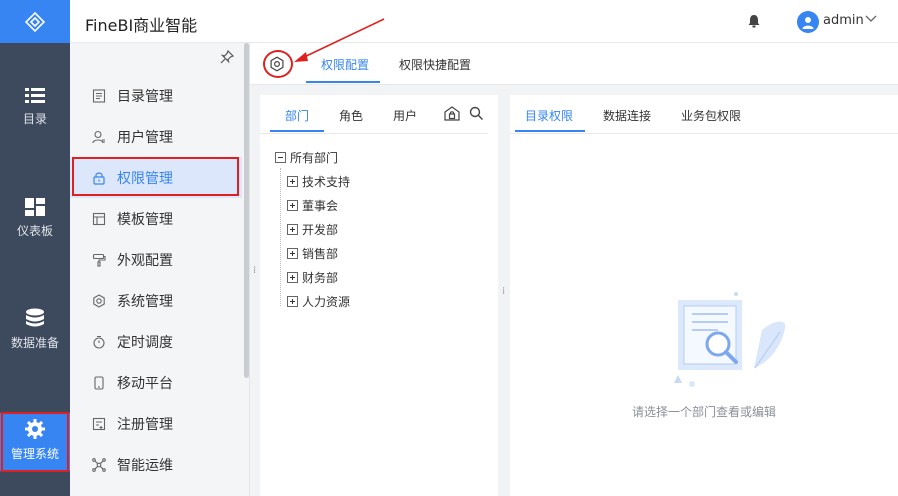 This screenshot has width=898, height=496. I want to click on document-icon, so click(99, 96).